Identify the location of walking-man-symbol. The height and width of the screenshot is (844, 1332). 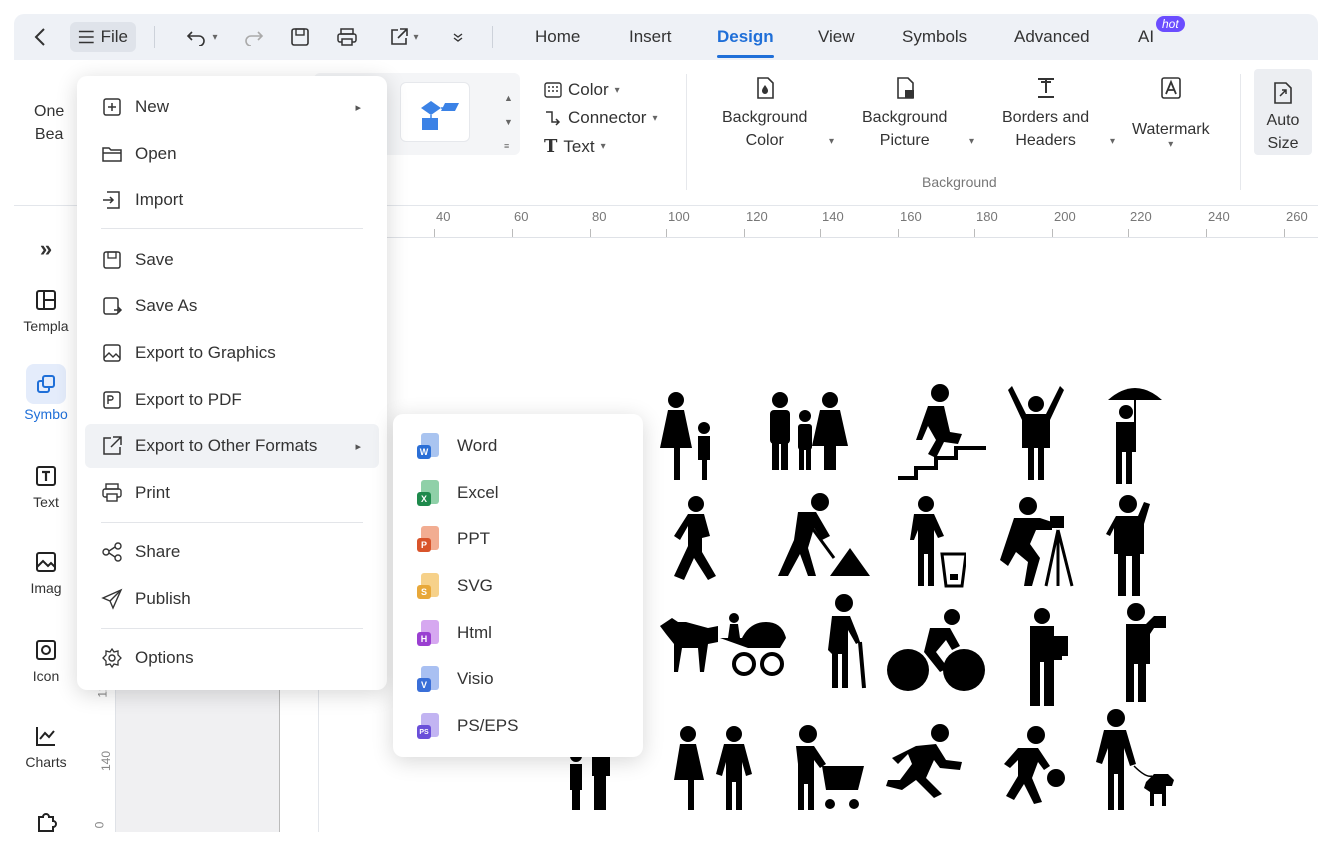
(699, 538).